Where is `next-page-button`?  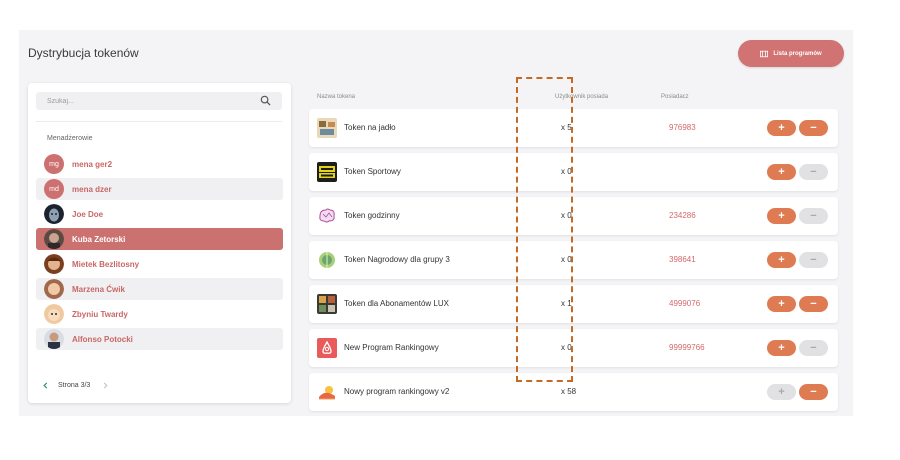 next-page-button is located at coordinates (105, 385).